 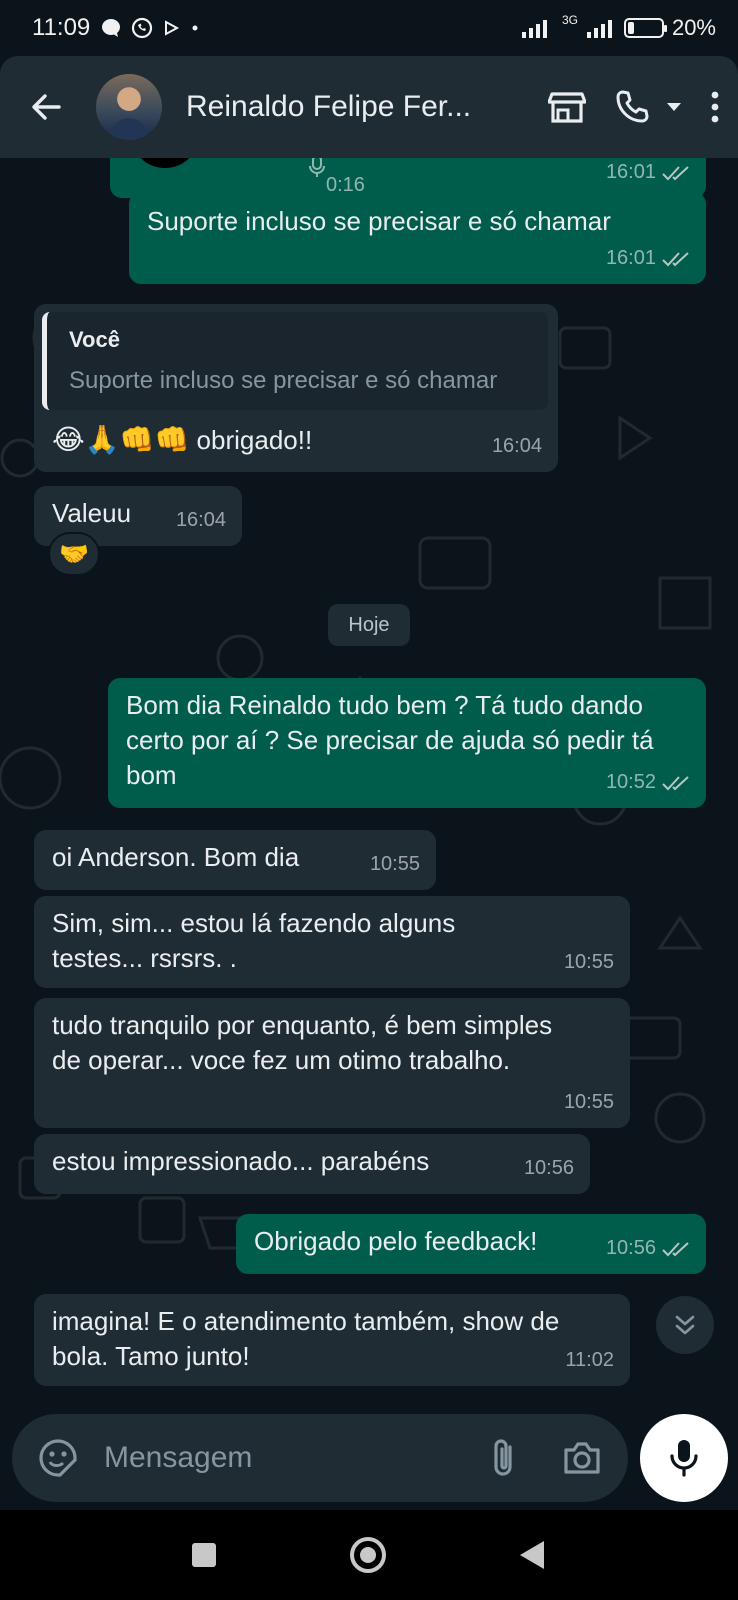 I want to click on sticker-icon, so click(x=58, y=1458).